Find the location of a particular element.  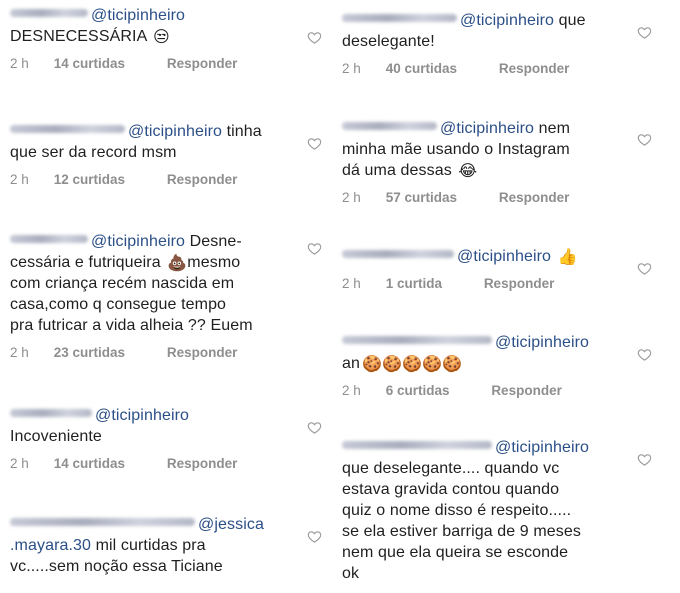

likes-count: 12 curtidas is located at coordinates (89, 180).